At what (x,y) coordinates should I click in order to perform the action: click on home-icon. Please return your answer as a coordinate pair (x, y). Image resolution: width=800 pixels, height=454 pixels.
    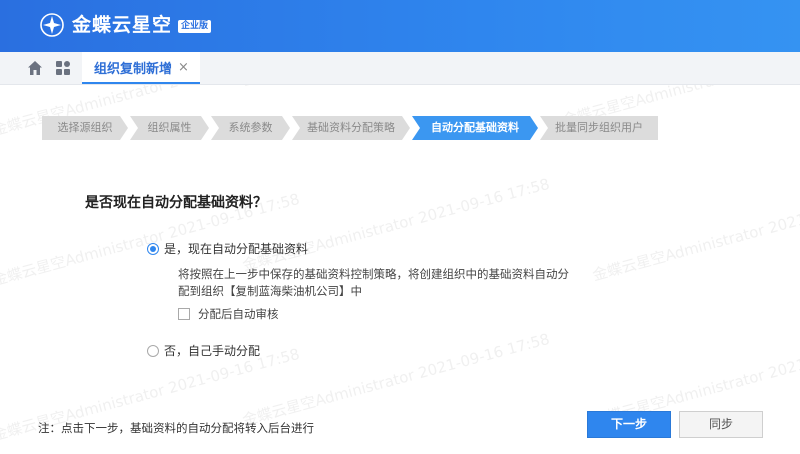
    Looking at the image, I should click on (35, 68).